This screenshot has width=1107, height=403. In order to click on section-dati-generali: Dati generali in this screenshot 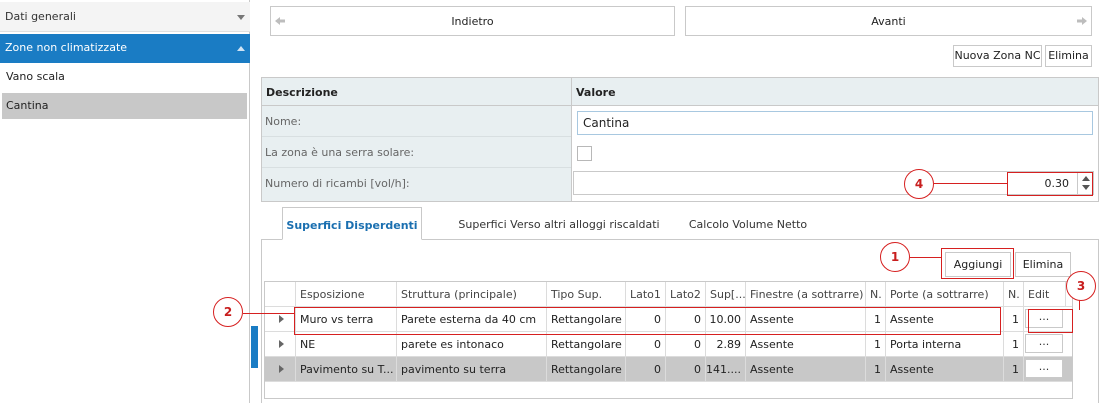, I will do `click(125, 17)`.